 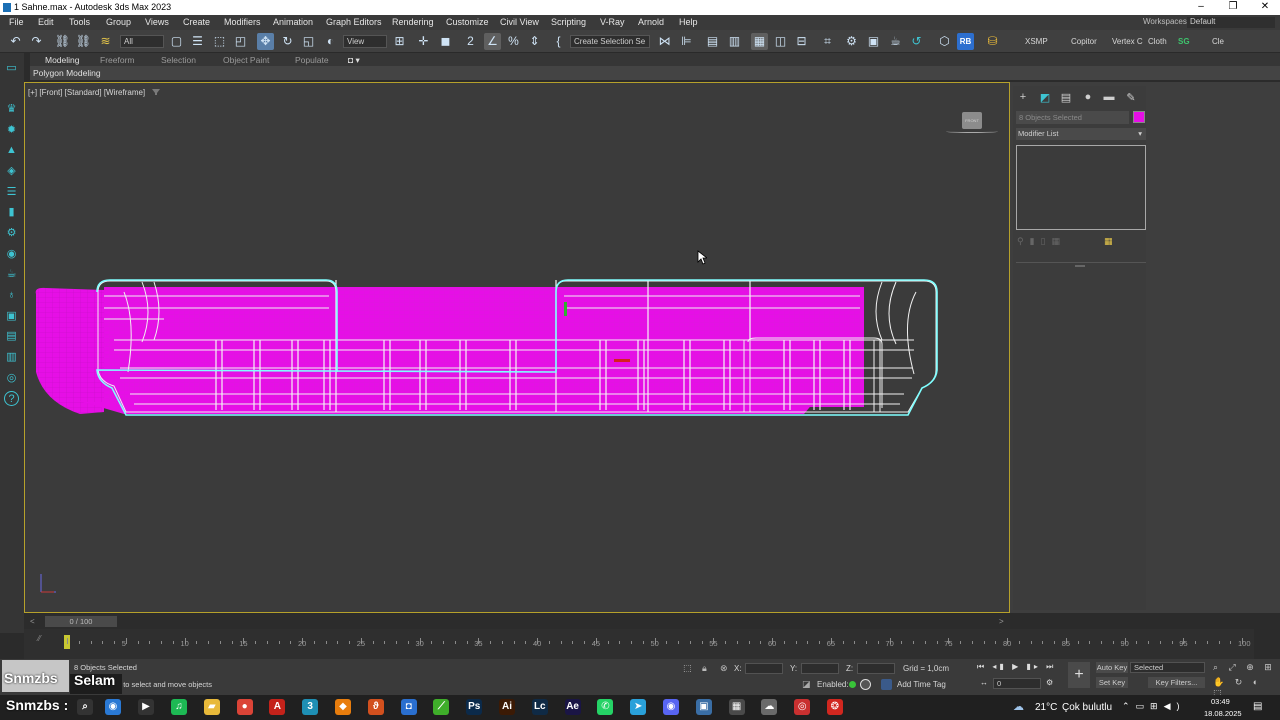 What do you see at coordinates (519, 22) in the screenshot?
I see `menu-civil-view: Civil View` at bounding box center [519, 22].